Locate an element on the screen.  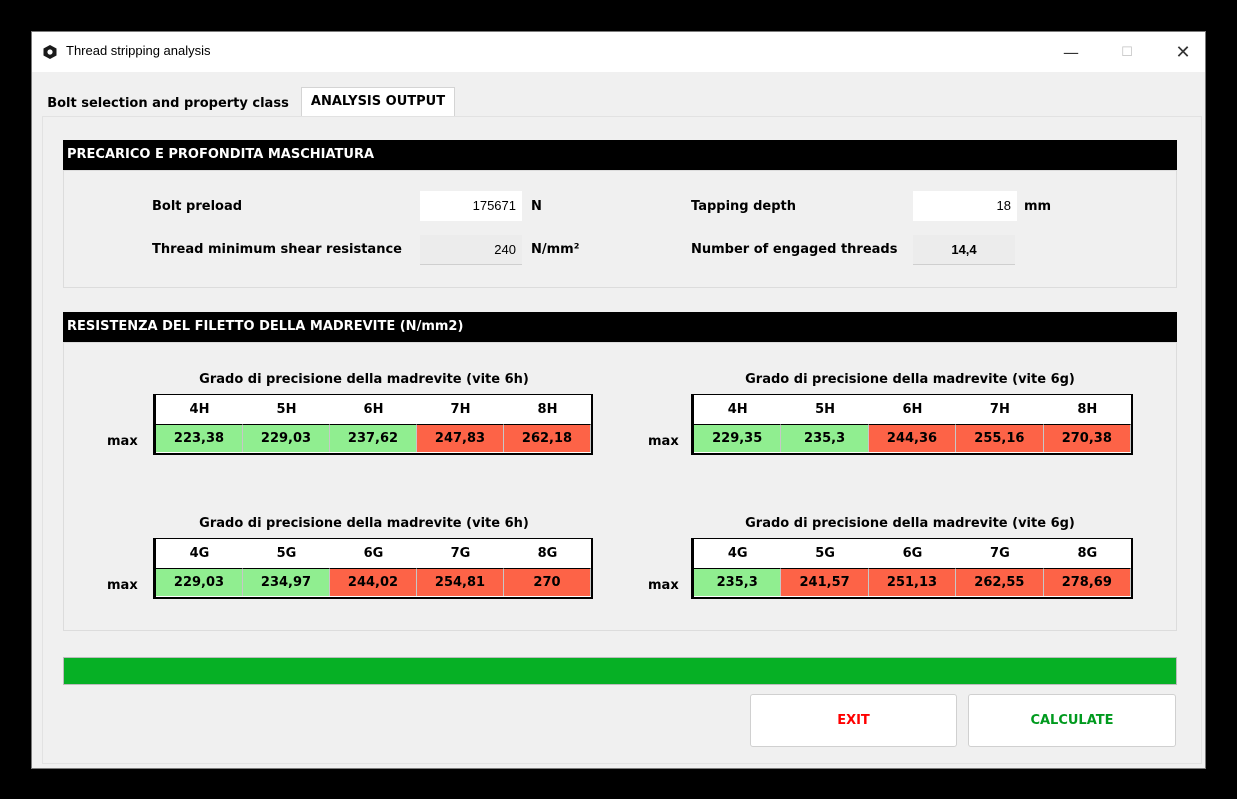
bolt-preload-label: Bolt preload is located at coordinates (197, 206).